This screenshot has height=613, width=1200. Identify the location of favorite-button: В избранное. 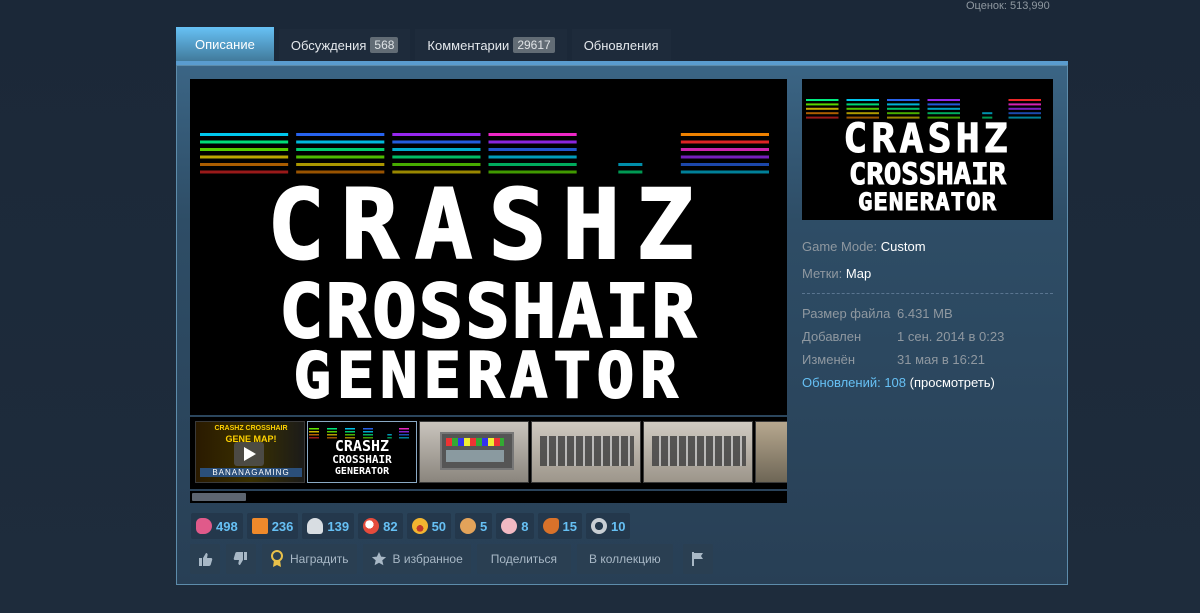
(416, 559).